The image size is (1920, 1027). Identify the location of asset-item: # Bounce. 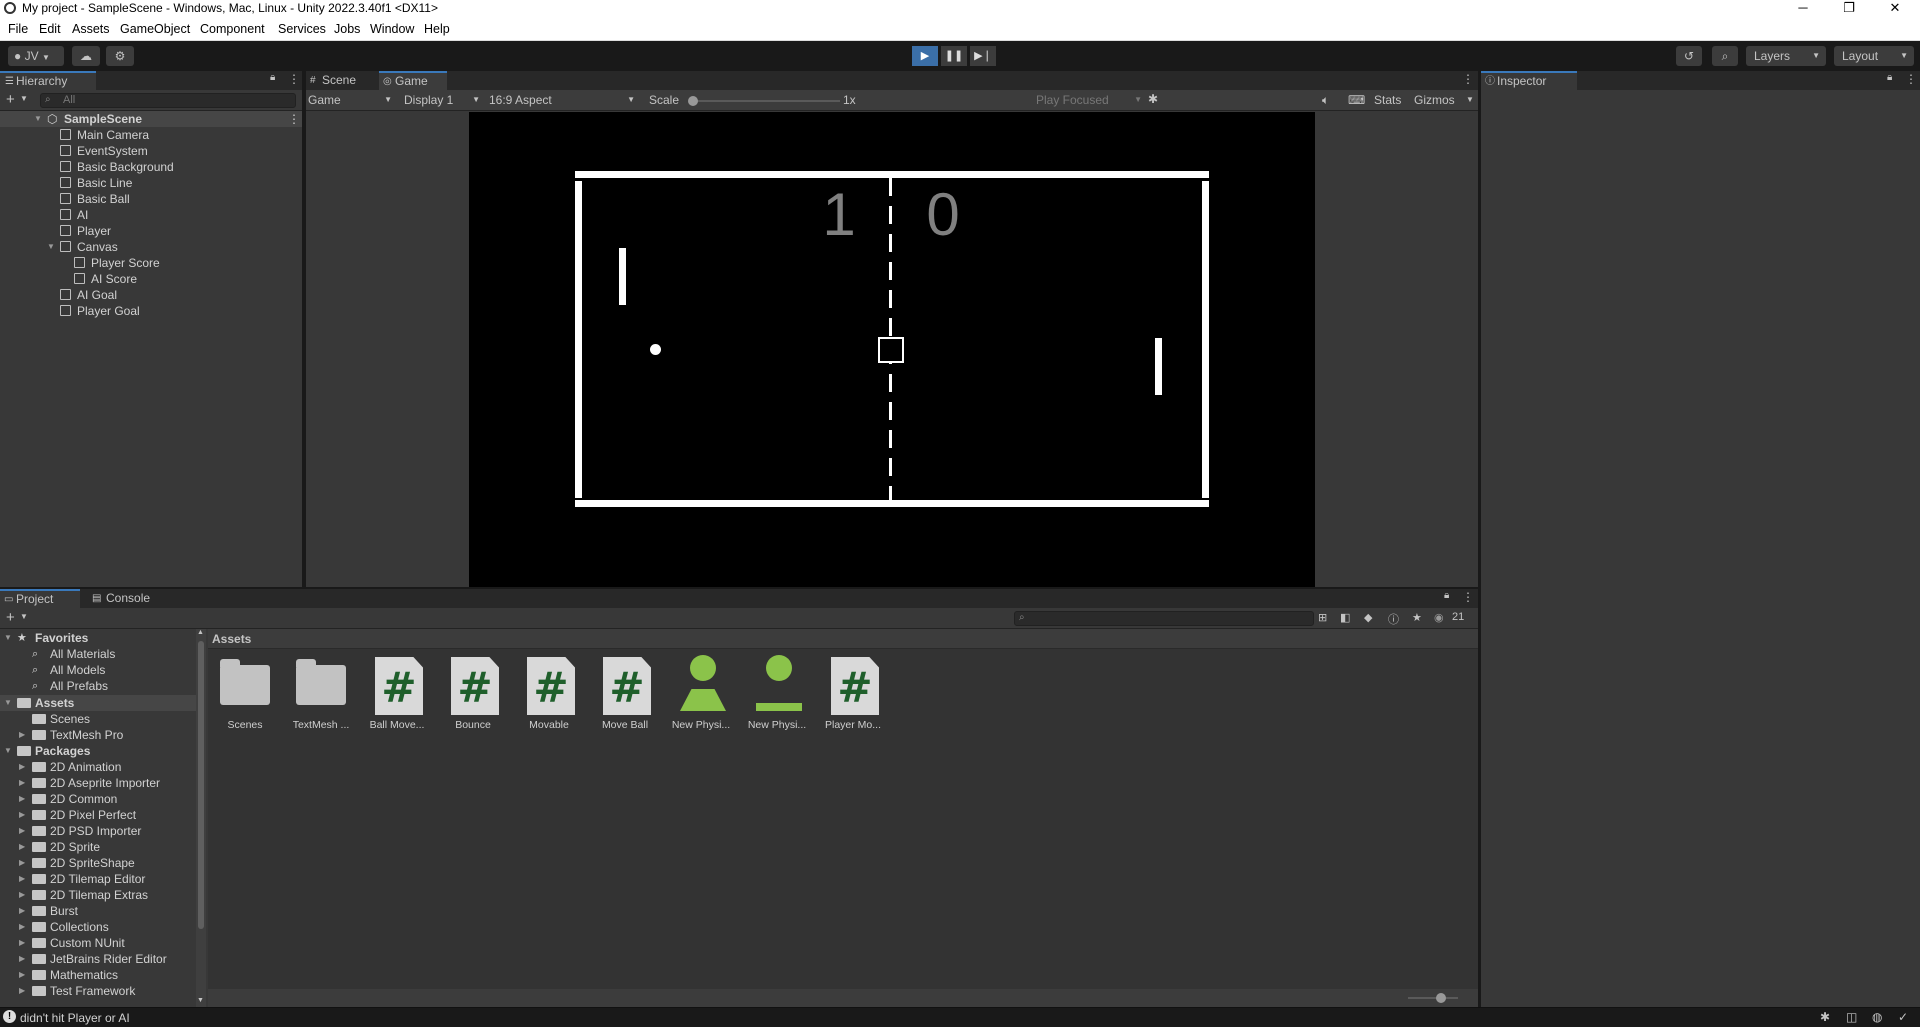
(473, 695).